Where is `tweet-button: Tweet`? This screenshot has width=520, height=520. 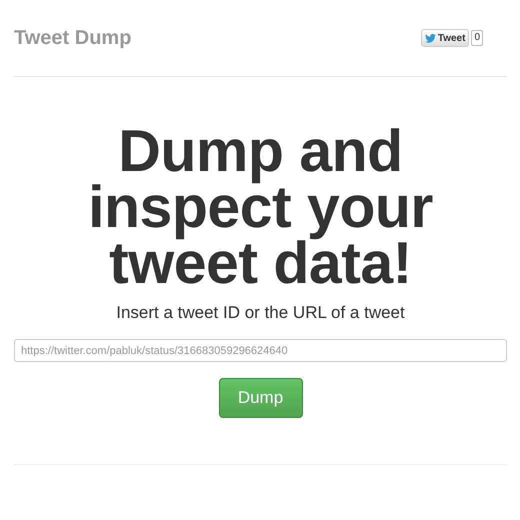
tweet-button: Tweet is located at coordinates (445, 38).